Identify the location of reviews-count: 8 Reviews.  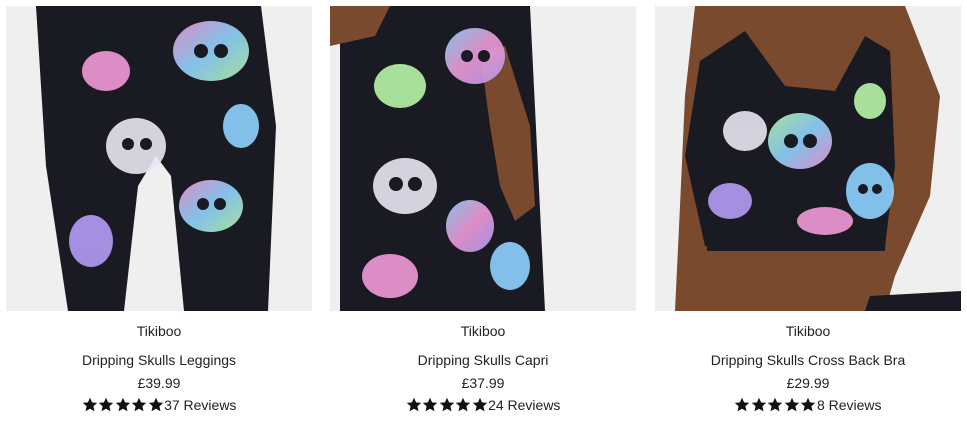
(849, 405).